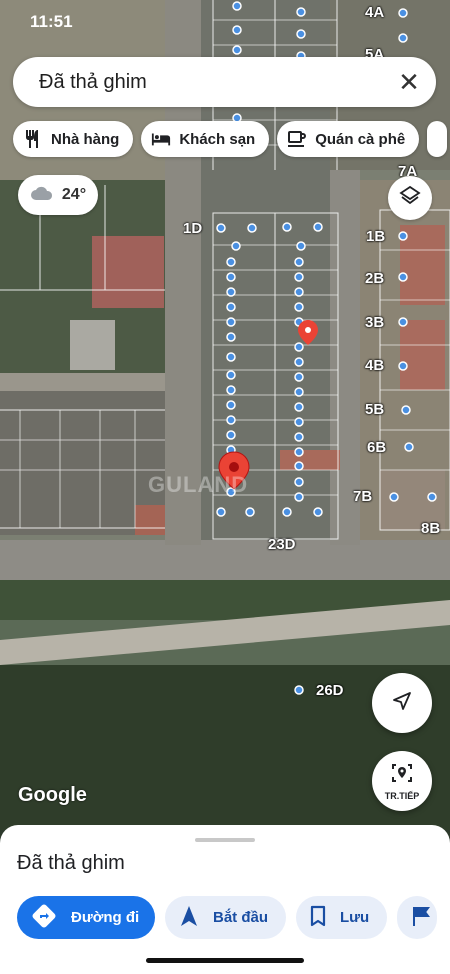 Image resolution: width=450 pixels, height=974 pixels. What do you see at coordinates (297, 139) in the screenshot?
I see `coffee-icon` at bounding box center [297, 139].